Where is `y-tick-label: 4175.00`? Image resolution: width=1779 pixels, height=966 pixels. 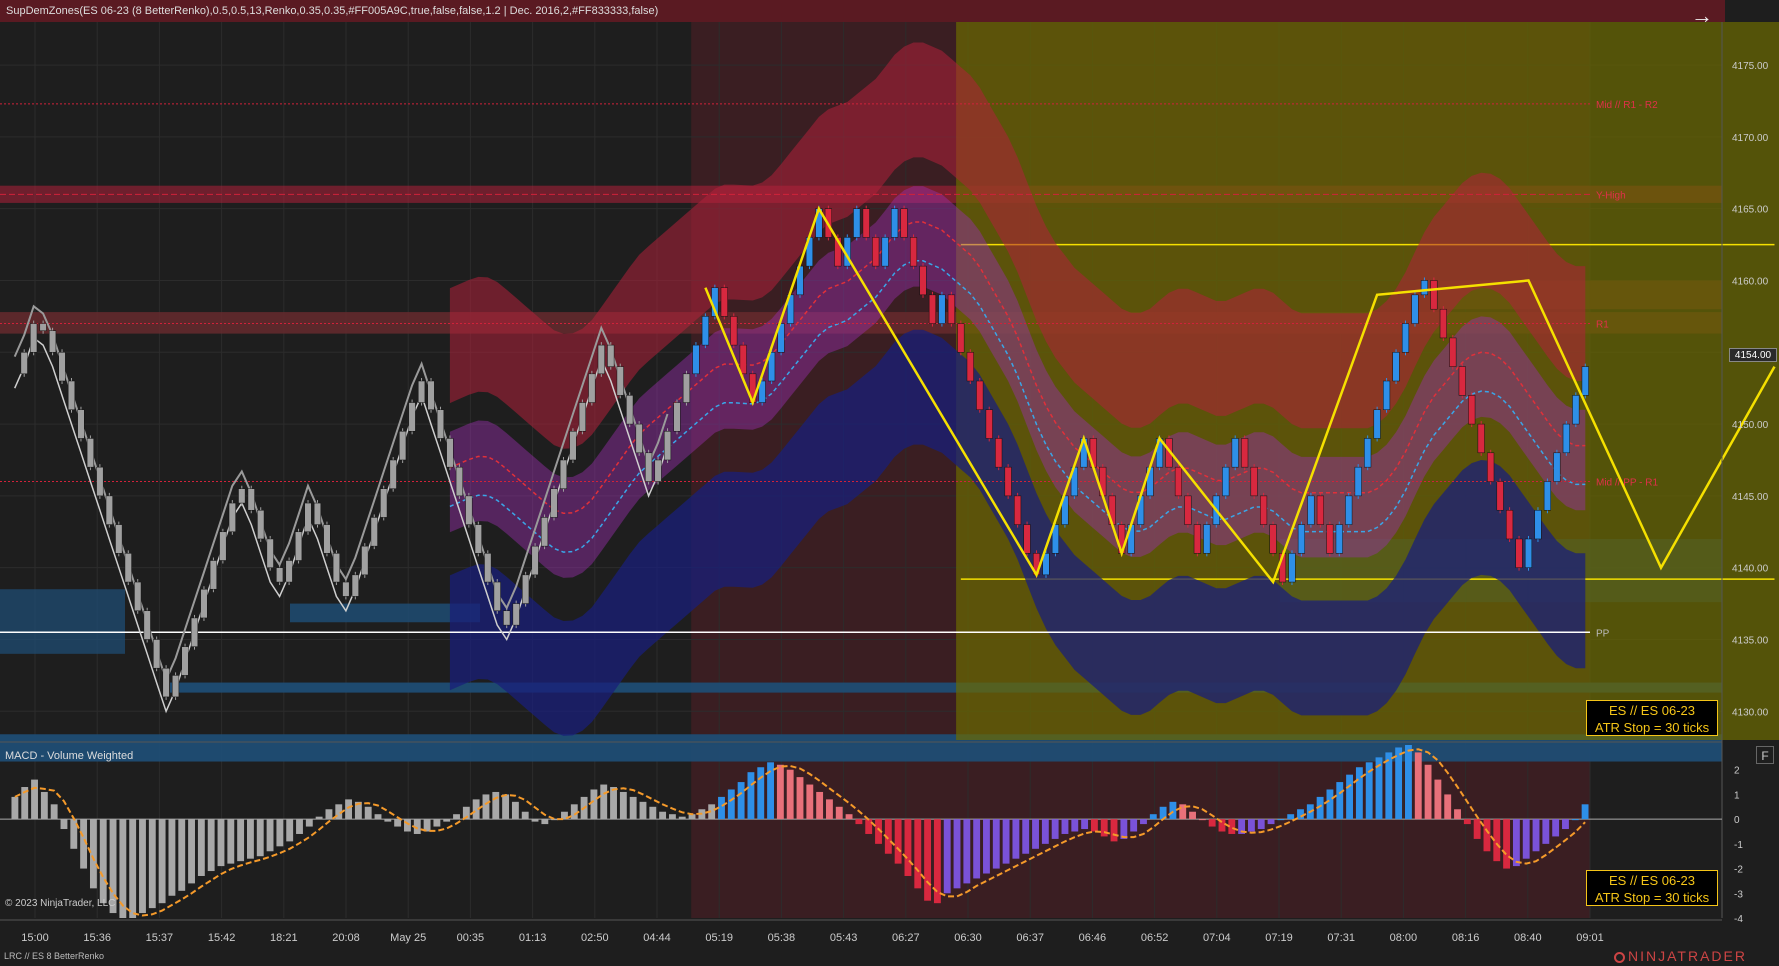 y-tick-label: 4175.00 is located at coordinates (1750, 66).